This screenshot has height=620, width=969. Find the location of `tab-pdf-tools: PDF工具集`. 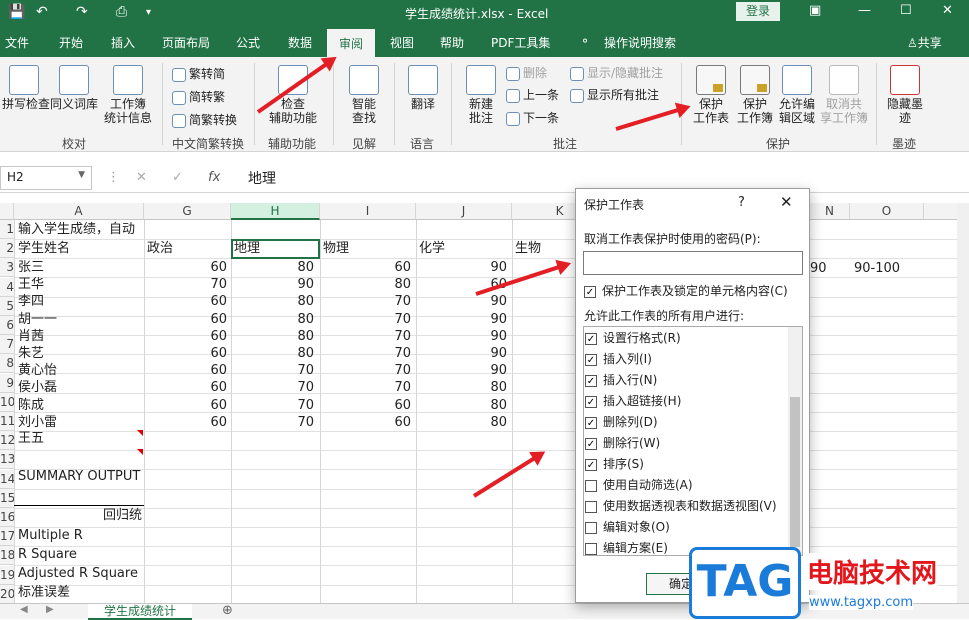

tab-pdf-tools: PDF工具集 is located at coordinates (520, 42).